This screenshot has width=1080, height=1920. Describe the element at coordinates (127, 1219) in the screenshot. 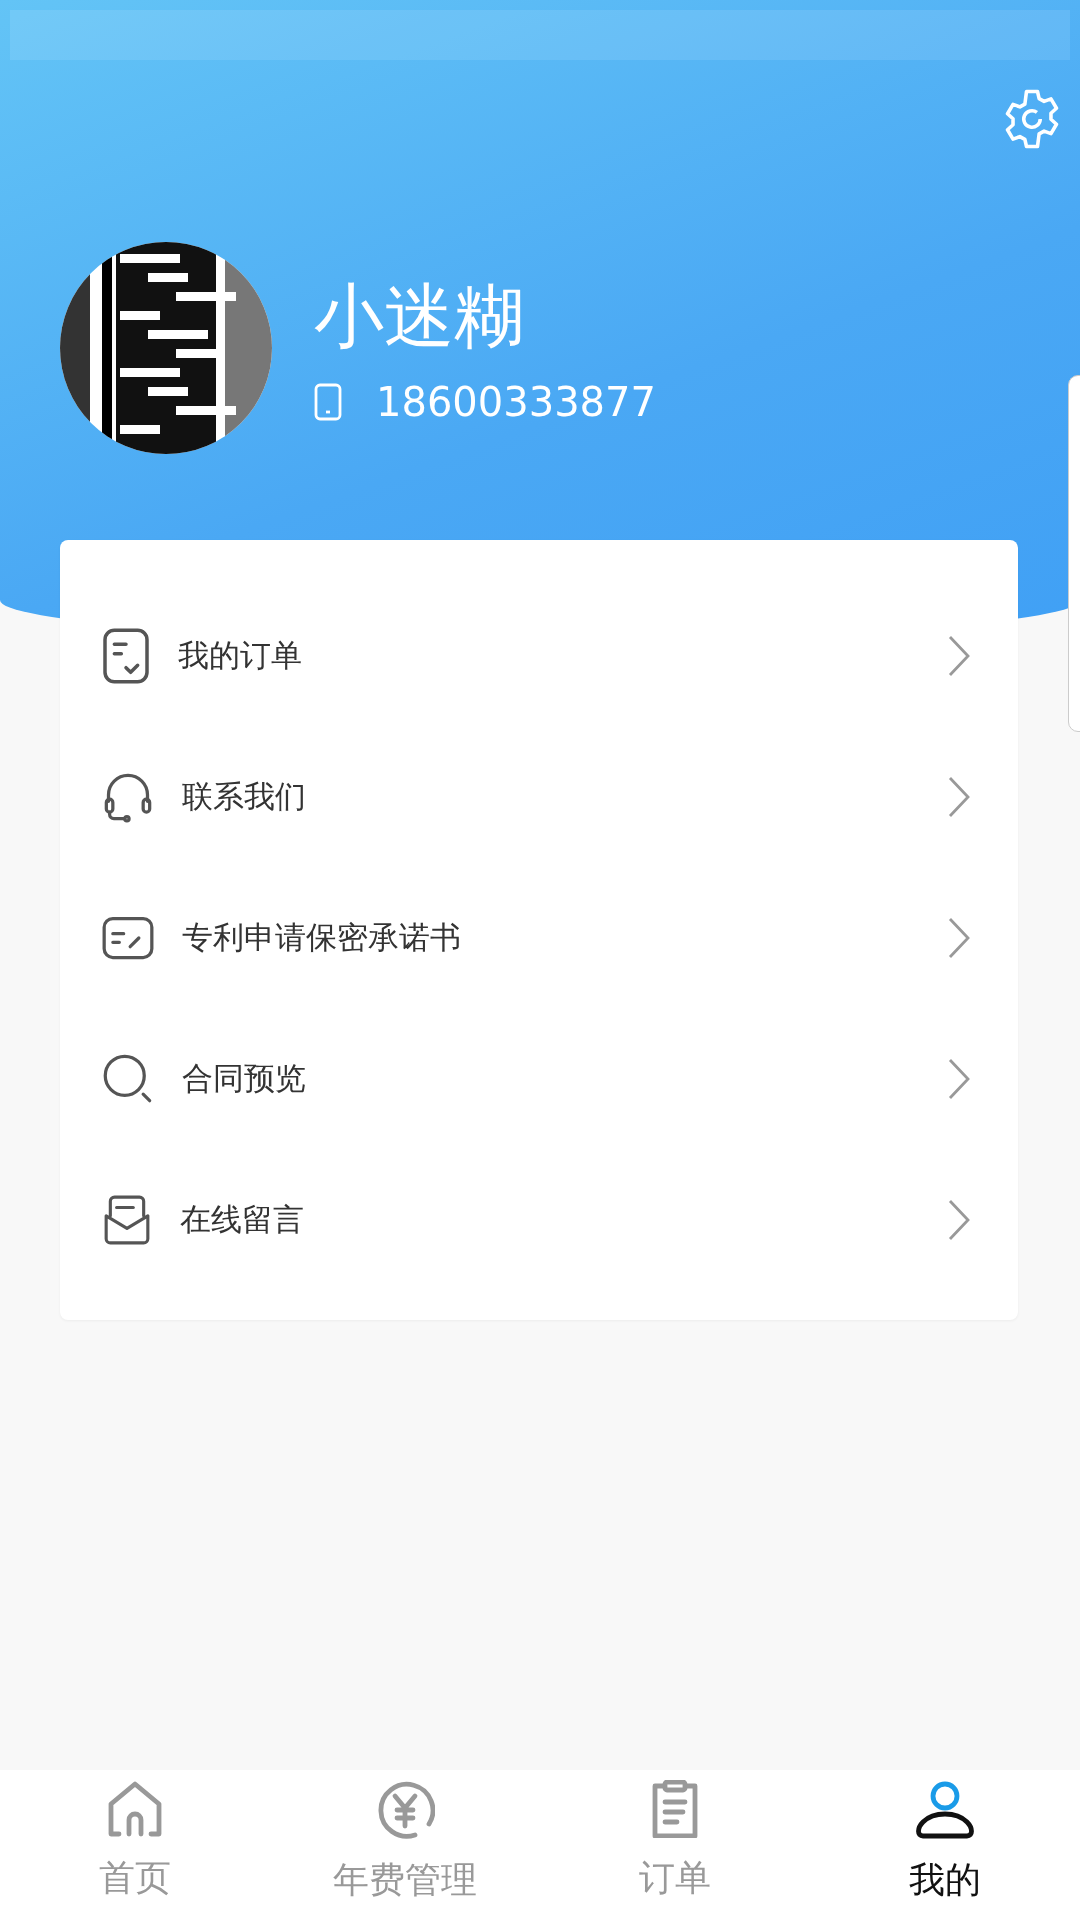

I see `envelope-icon` at that location.